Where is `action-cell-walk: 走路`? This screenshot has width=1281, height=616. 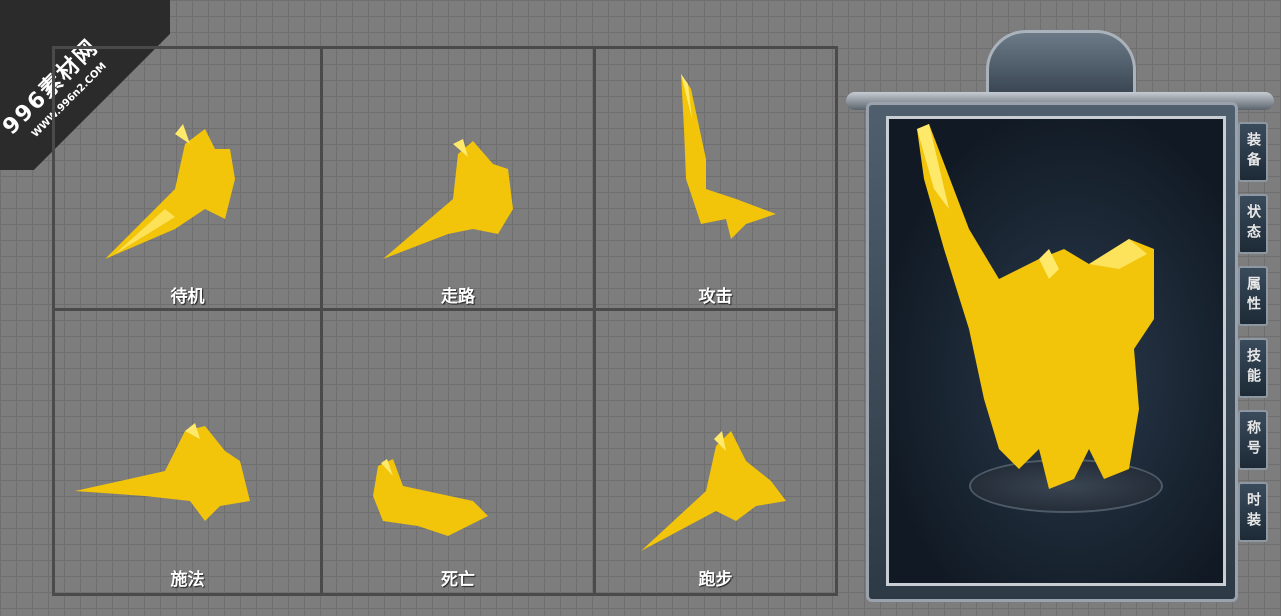 action-cell-walk: 走路 is located at coordinates (459, 180).